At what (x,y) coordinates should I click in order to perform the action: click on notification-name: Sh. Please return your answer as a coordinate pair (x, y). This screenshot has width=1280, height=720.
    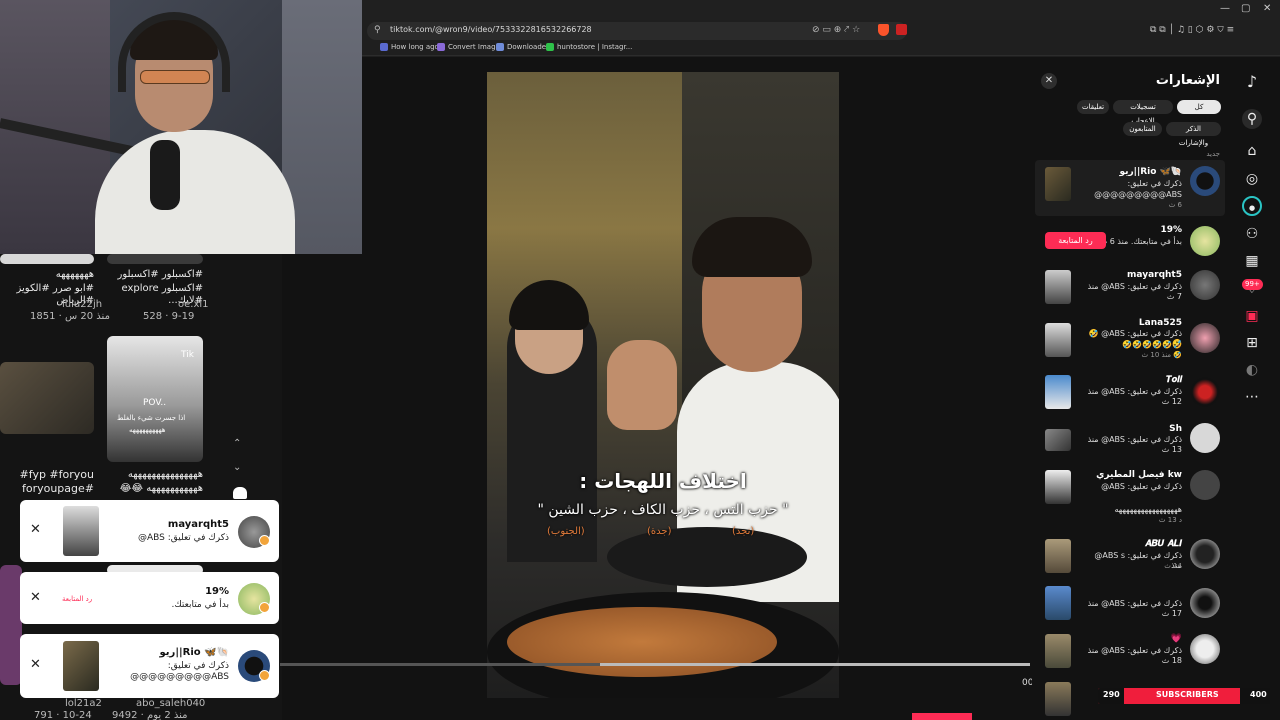
    Looking at the image, I should click on (1175, 429).